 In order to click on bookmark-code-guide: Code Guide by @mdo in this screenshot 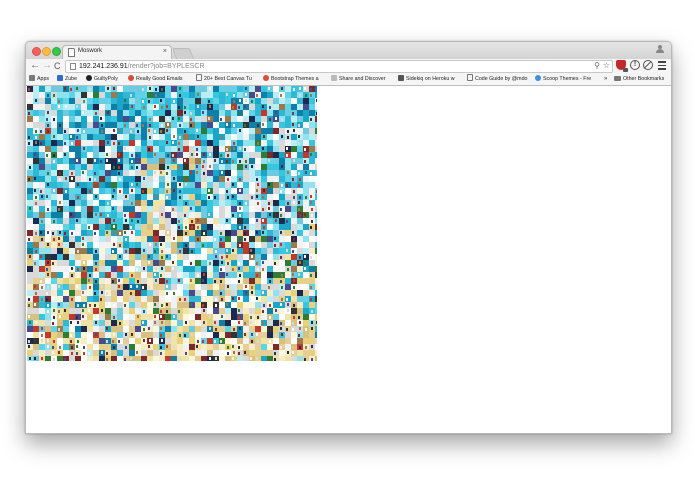, I will do `click(498, 79)`.